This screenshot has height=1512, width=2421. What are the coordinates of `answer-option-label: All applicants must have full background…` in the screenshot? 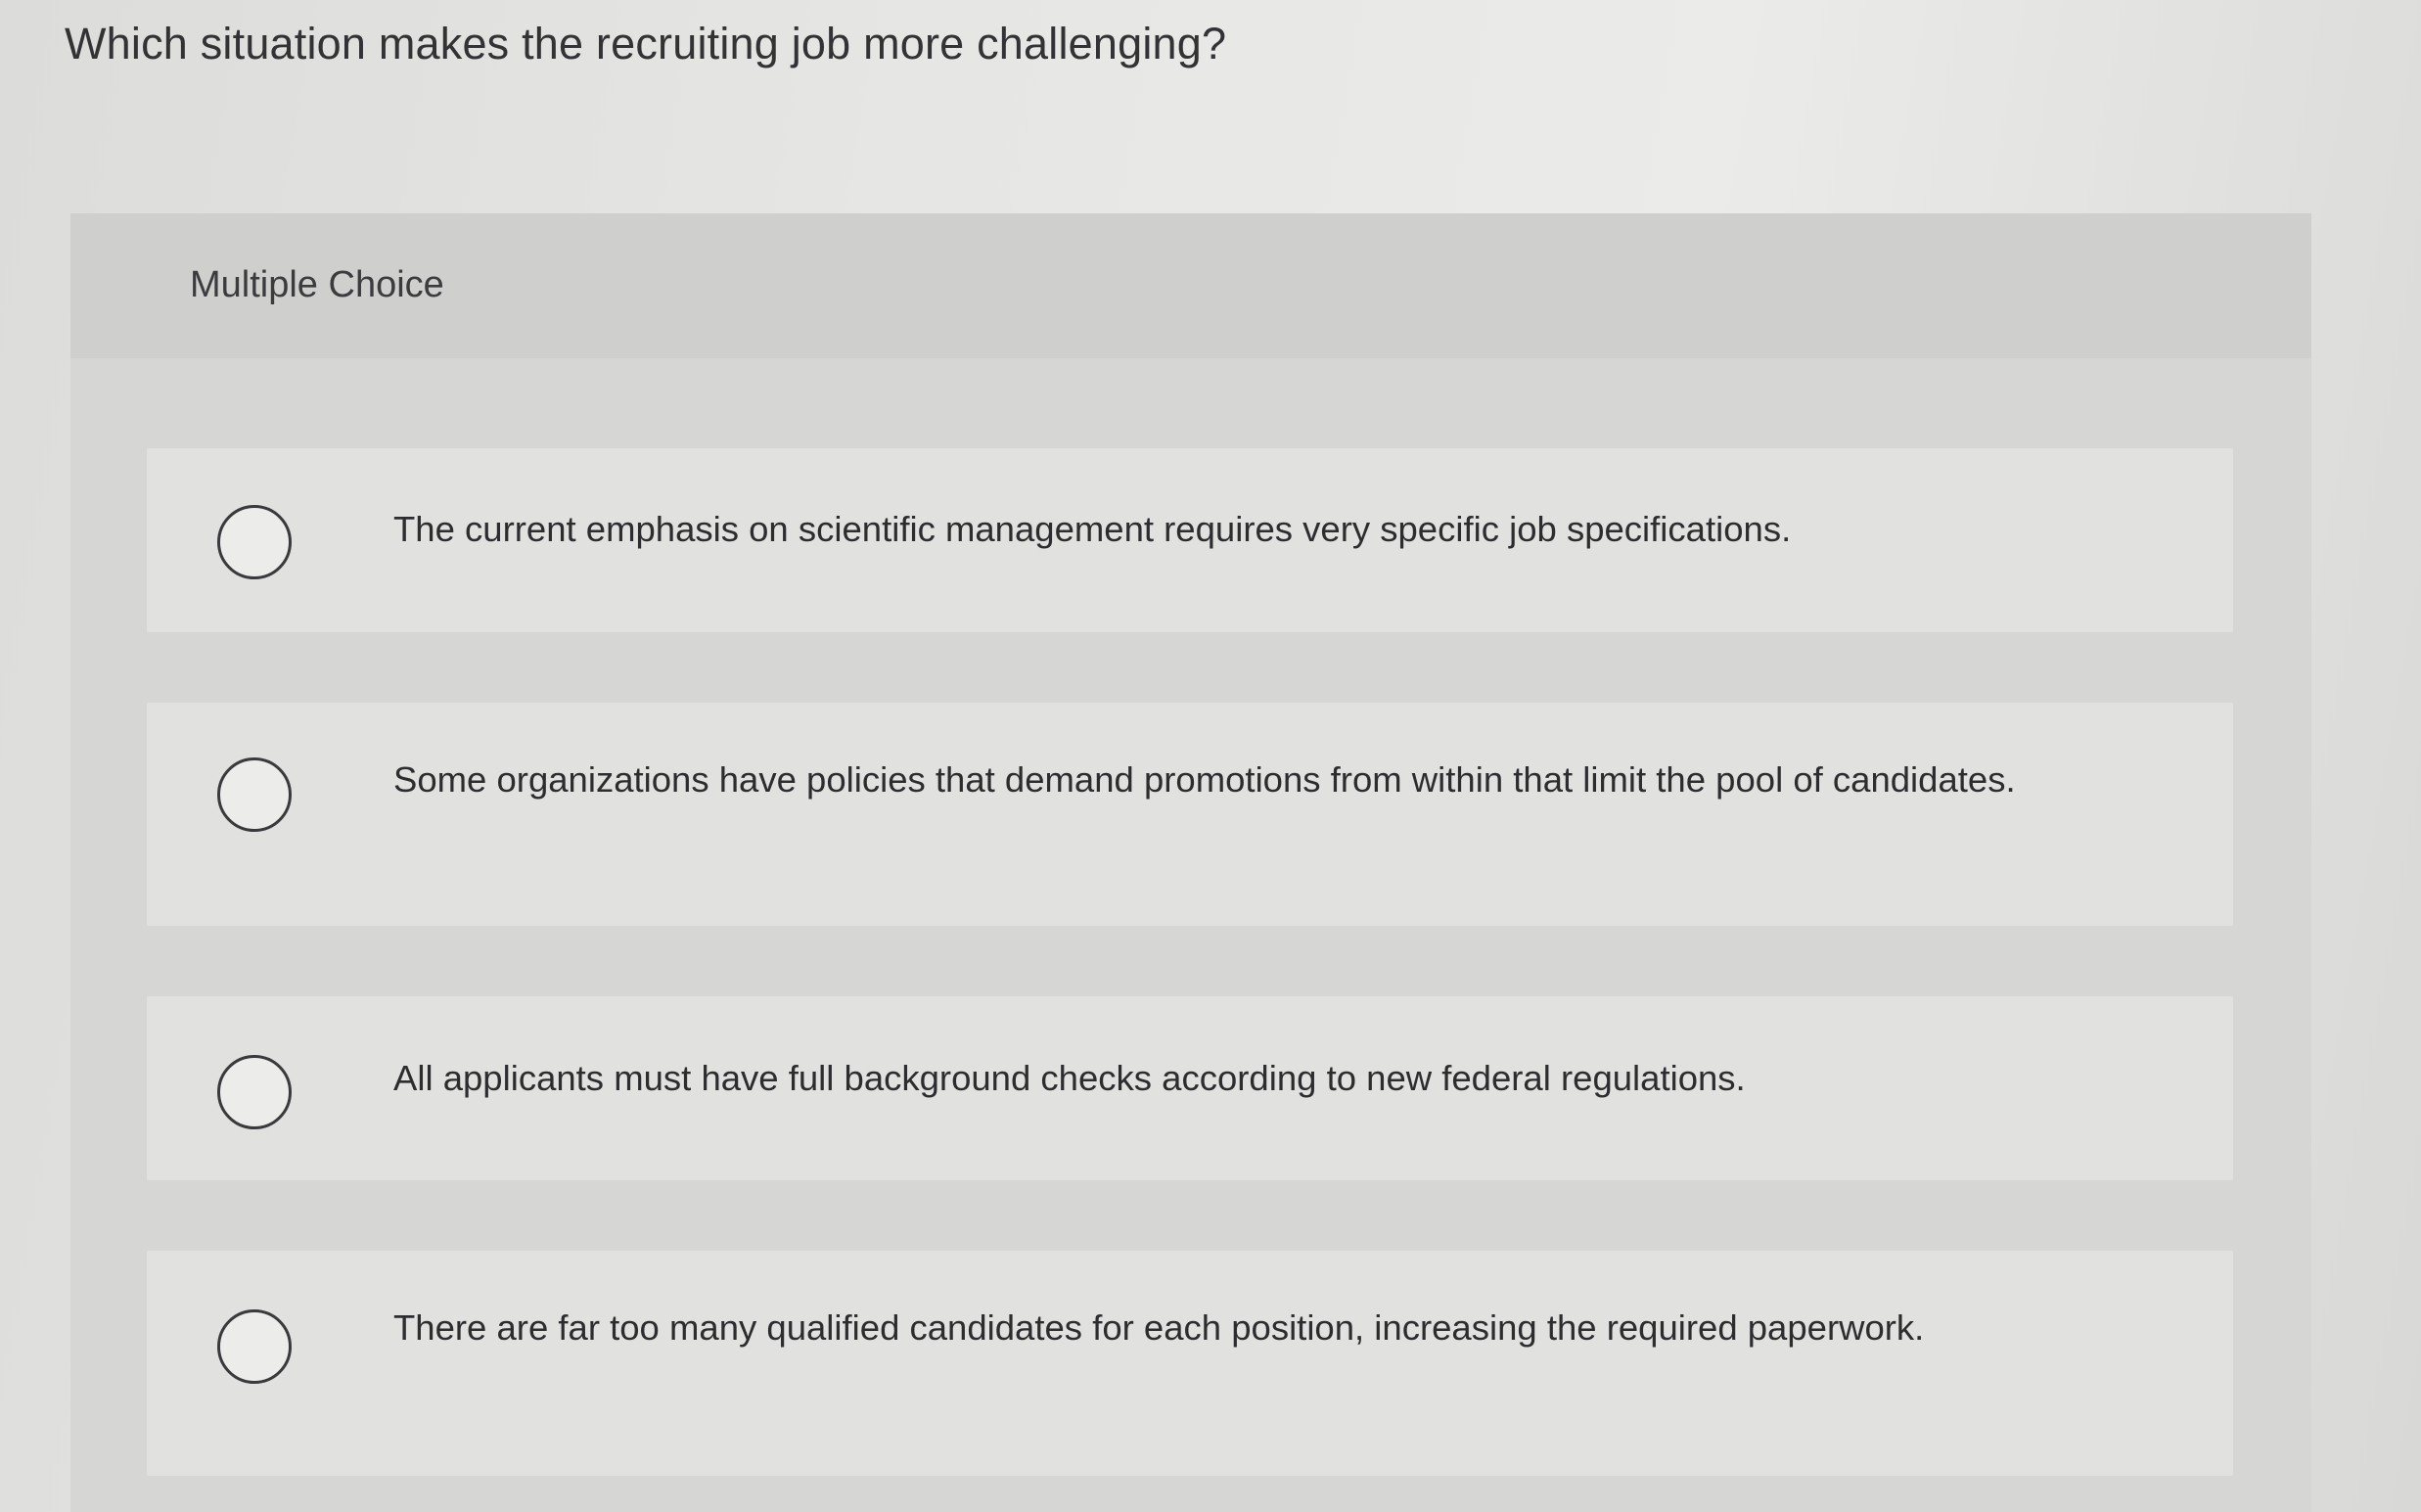 It's located at (1274, 1078).